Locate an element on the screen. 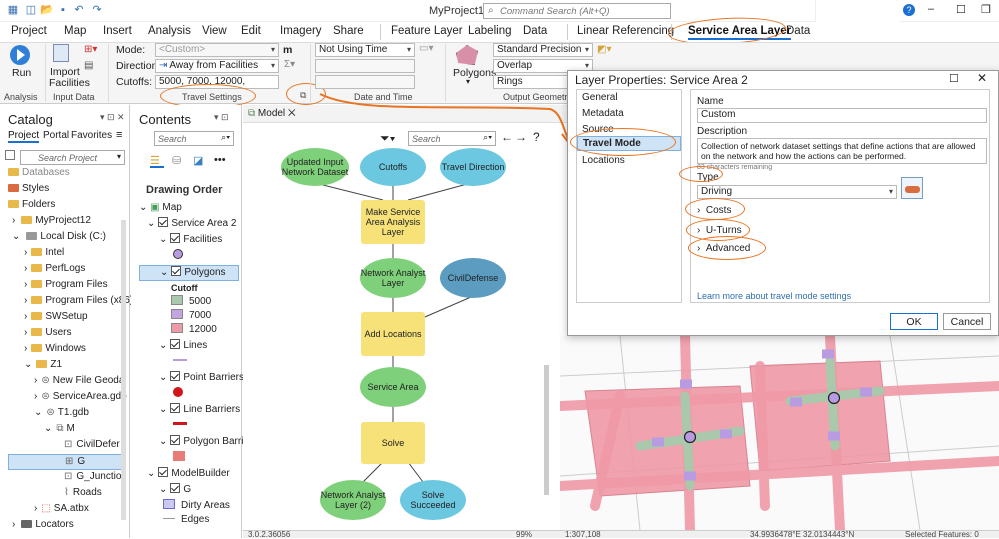 Image resolution: width=999 pixels, height=539 pixels. pane-menu-icon: ▾ ⊡ ✕ is located at coordinates (112, 117).